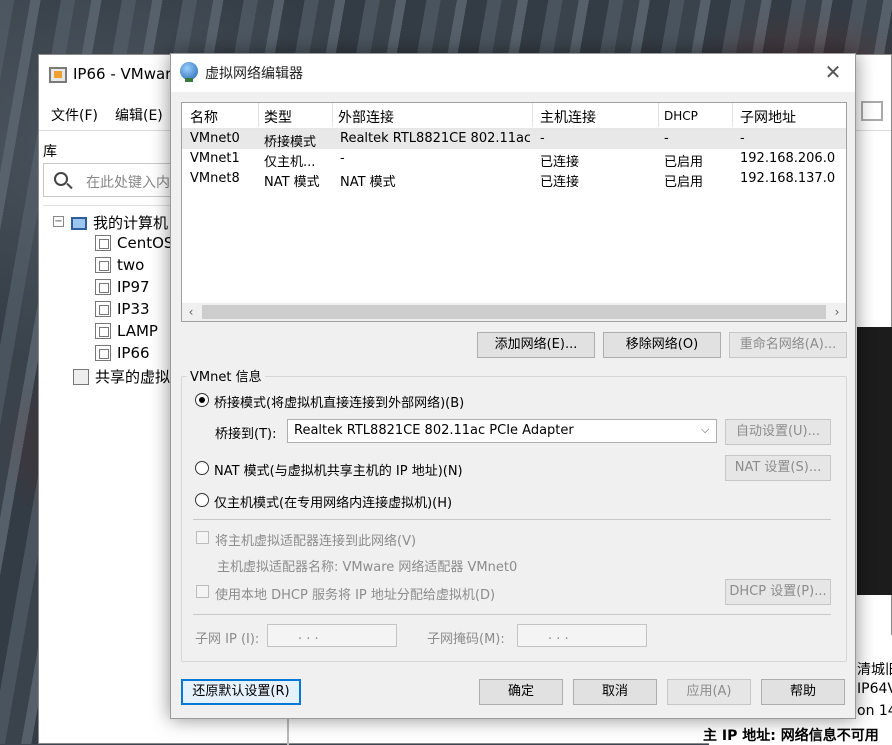 This screenshot has width=892, height=745. I want to click on subnet-ip-label: 子网 IP (I):, so click(227, 639).